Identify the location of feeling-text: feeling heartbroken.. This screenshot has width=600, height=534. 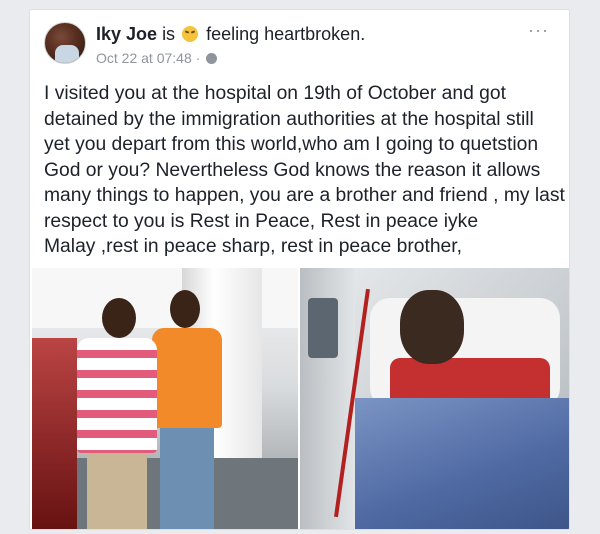
(286, 34).